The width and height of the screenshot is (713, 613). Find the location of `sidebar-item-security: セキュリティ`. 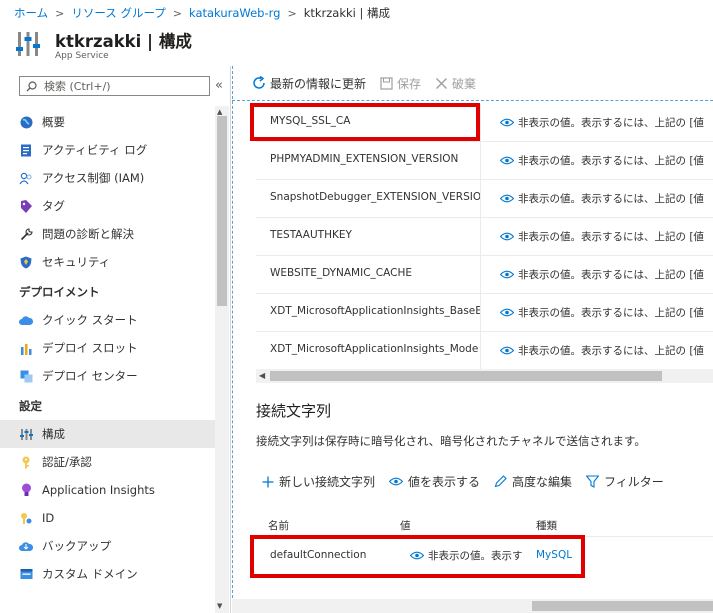

sidebar-item-security: セキュリティ is located at coordinates (107, 262).